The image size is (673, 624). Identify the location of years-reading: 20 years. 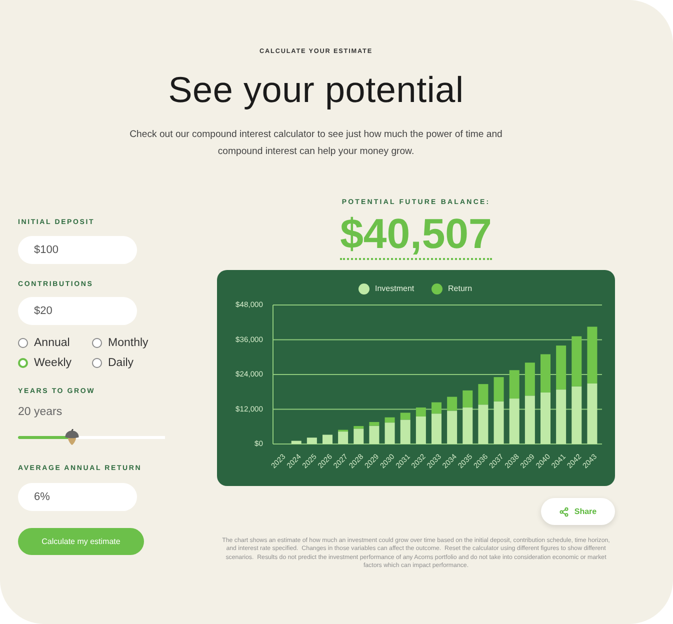
(40, 412).